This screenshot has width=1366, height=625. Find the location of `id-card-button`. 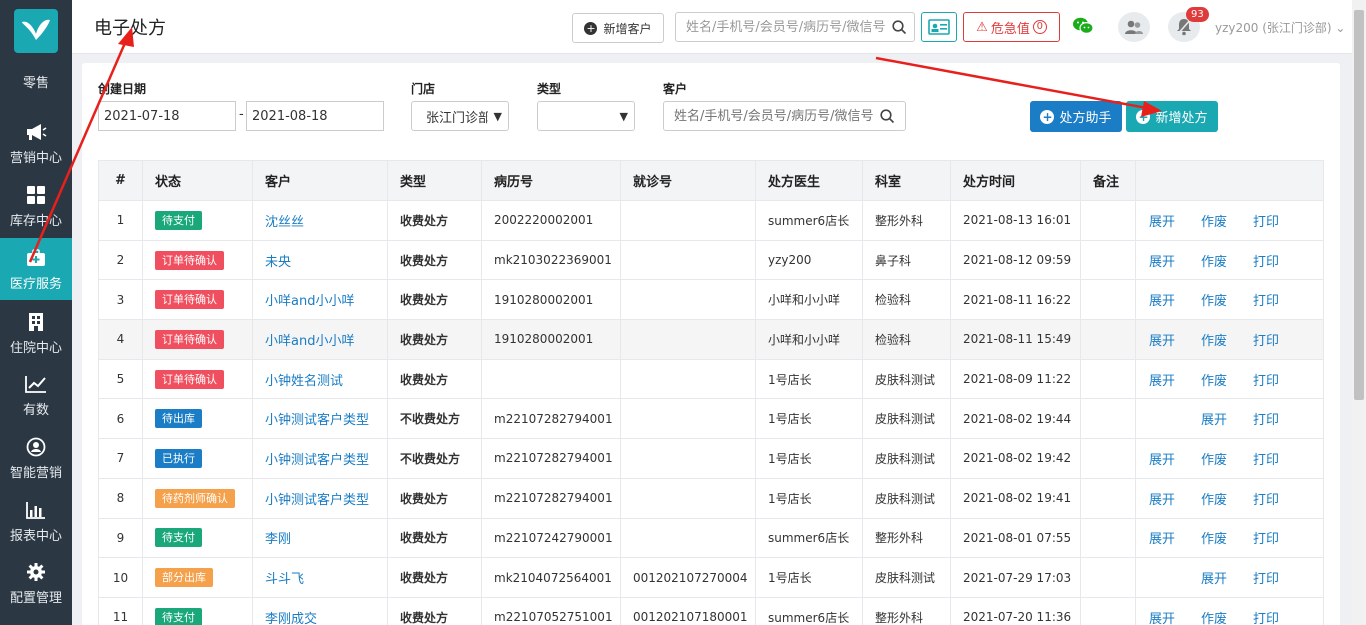

id-card-button is located at coordinates (939, 27).